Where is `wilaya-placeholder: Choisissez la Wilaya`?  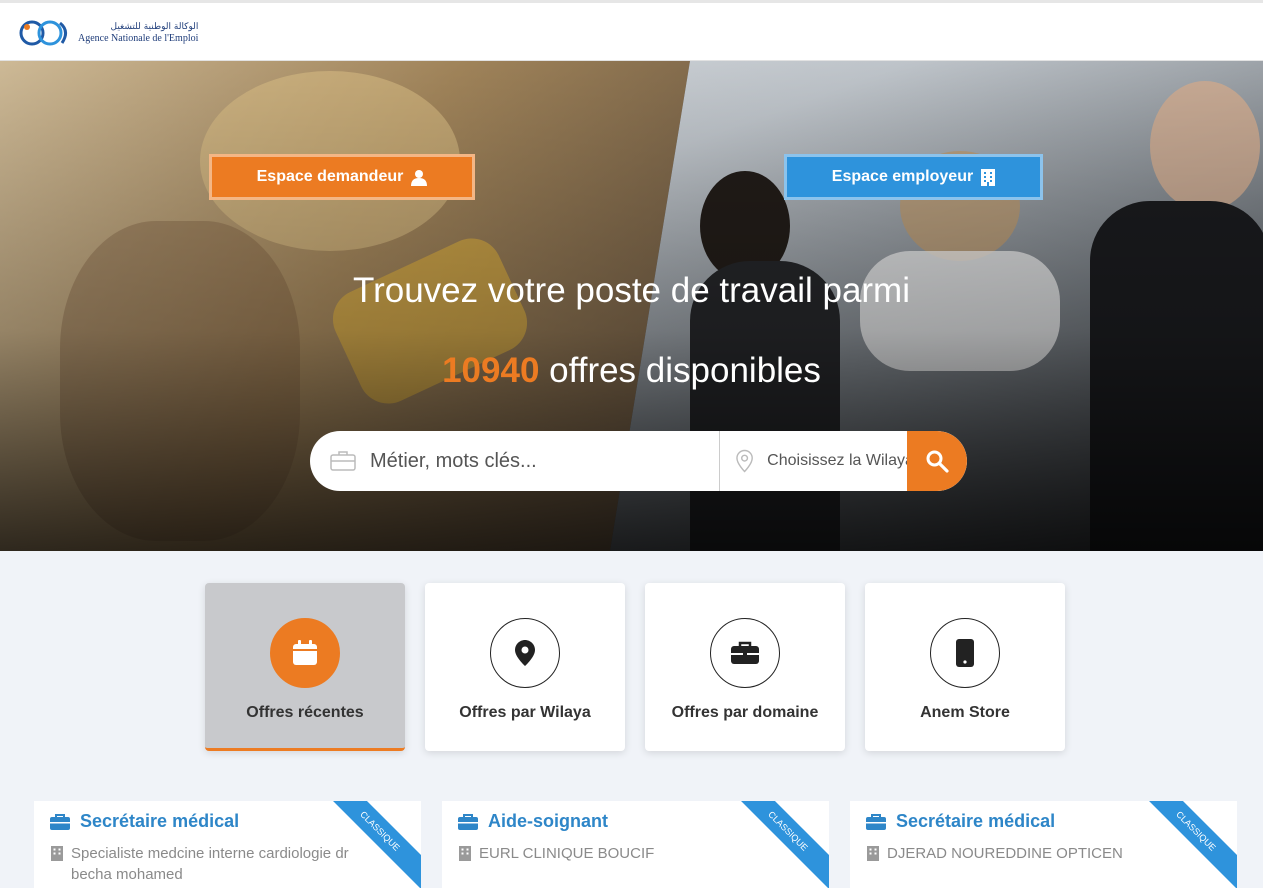
wilaya-placeholder: Choisissez la Wilaya is located at coordinates (837, 460).